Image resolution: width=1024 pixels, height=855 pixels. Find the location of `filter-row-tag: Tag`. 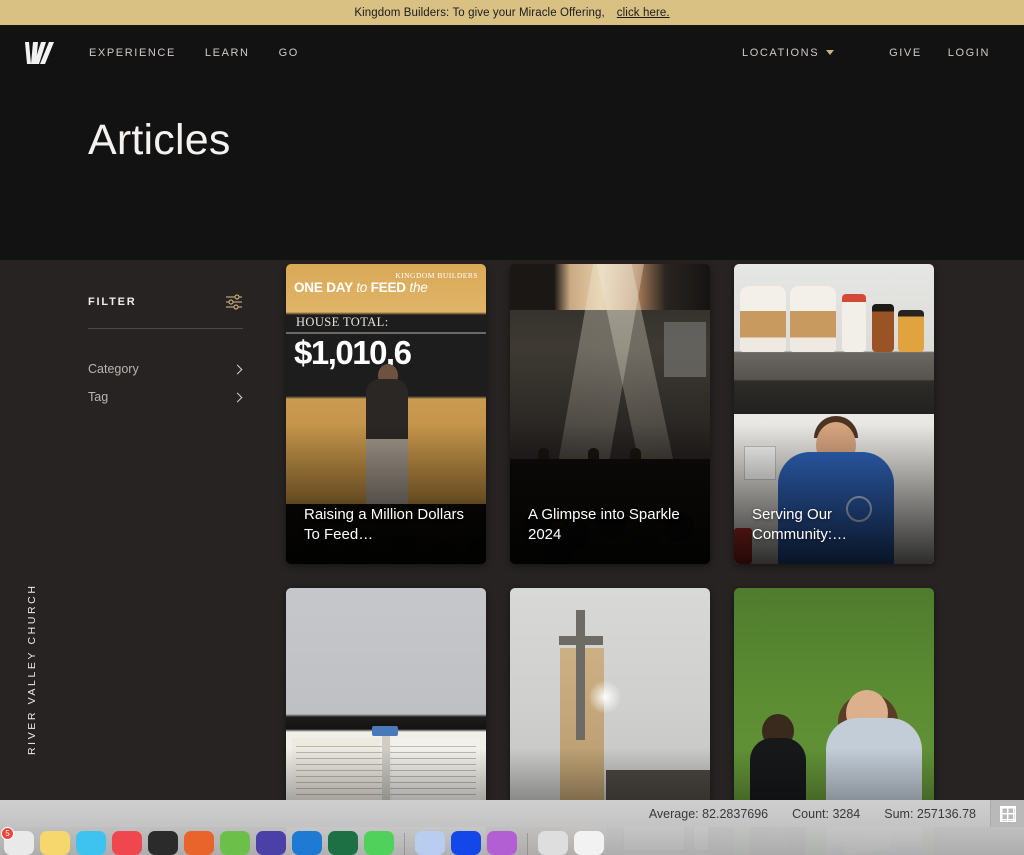

filter-row-tag: Tag is located at coordinates (165, 397).